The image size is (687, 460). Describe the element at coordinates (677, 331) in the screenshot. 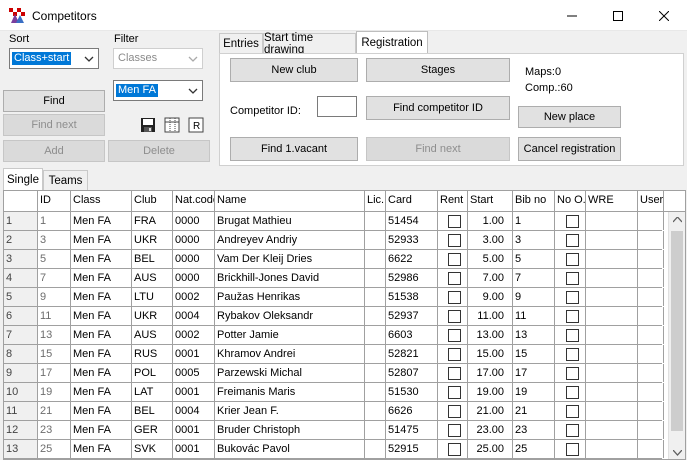

I see `scroll-thumb` at that location.